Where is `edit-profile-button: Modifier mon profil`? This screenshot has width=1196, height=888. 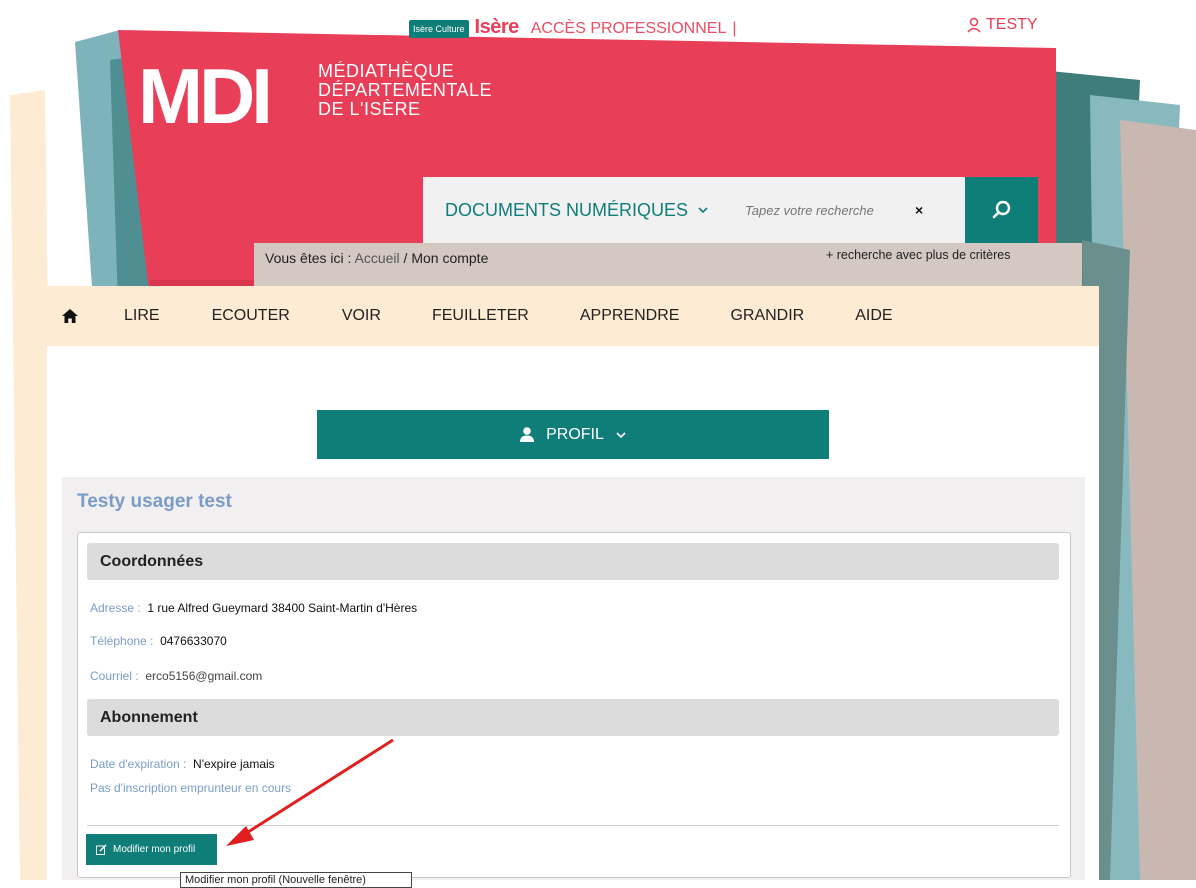 edit-profile-button: Modifier mon profil is located at coordinates (151, 849).